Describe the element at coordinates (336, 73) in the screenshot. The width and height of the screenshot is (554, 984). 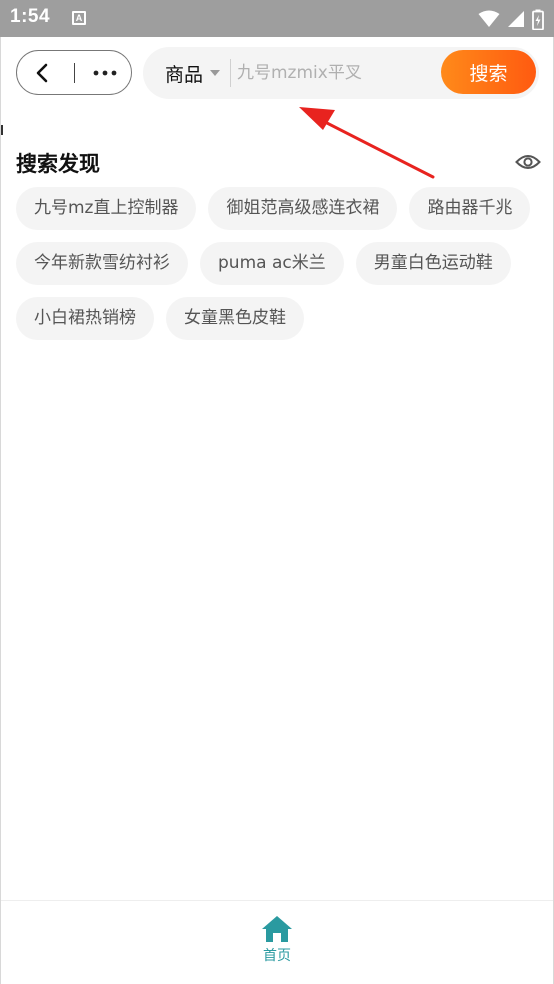
I see `search-input` at that location.